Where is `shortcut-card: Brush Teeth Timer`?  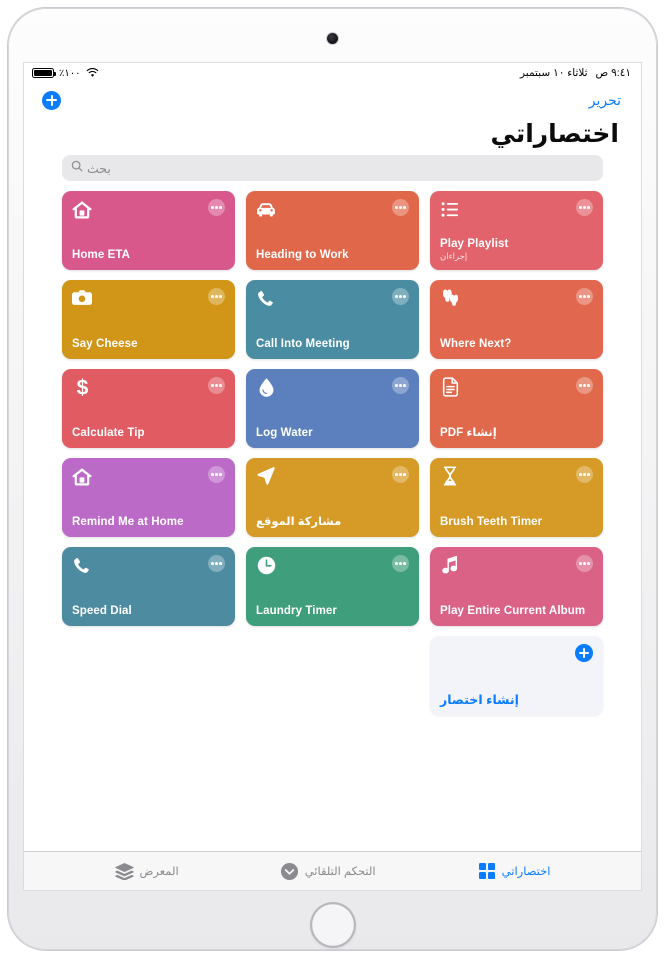 shortcut-card: Brush Teeth Timer is located at coordinates (516, 497).